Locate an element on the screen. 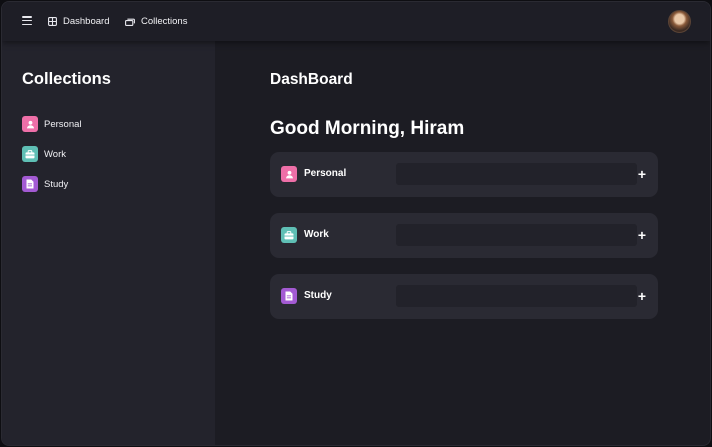  sidebar-item-personal: Personal is located at coordinates (52, 124).